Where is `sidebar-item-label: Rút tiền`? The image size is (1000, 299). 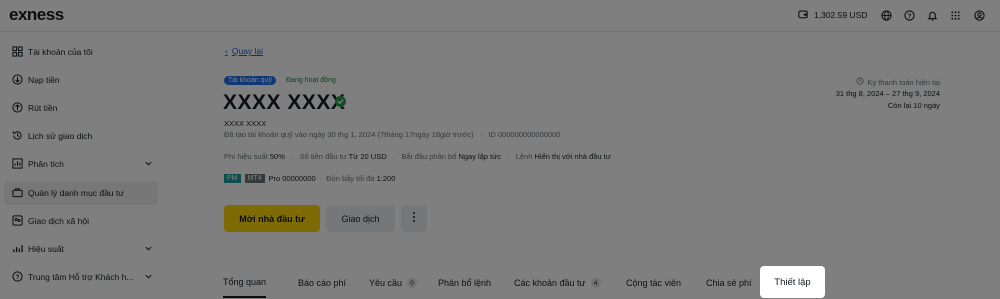 sidebar-item-label: Rút tiền is located at coordinates (43, 108).